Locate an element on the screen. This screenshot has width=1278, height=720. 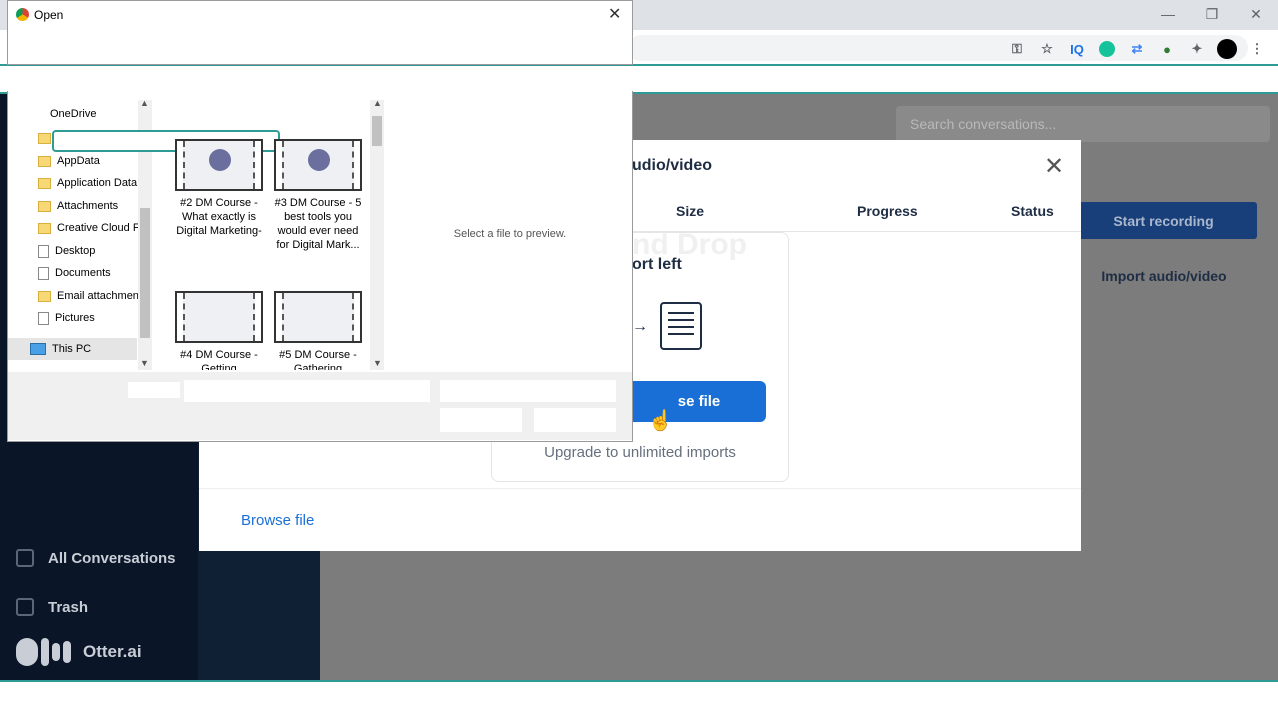
nav-item-label: AppData is located at coordinates (78, 161).